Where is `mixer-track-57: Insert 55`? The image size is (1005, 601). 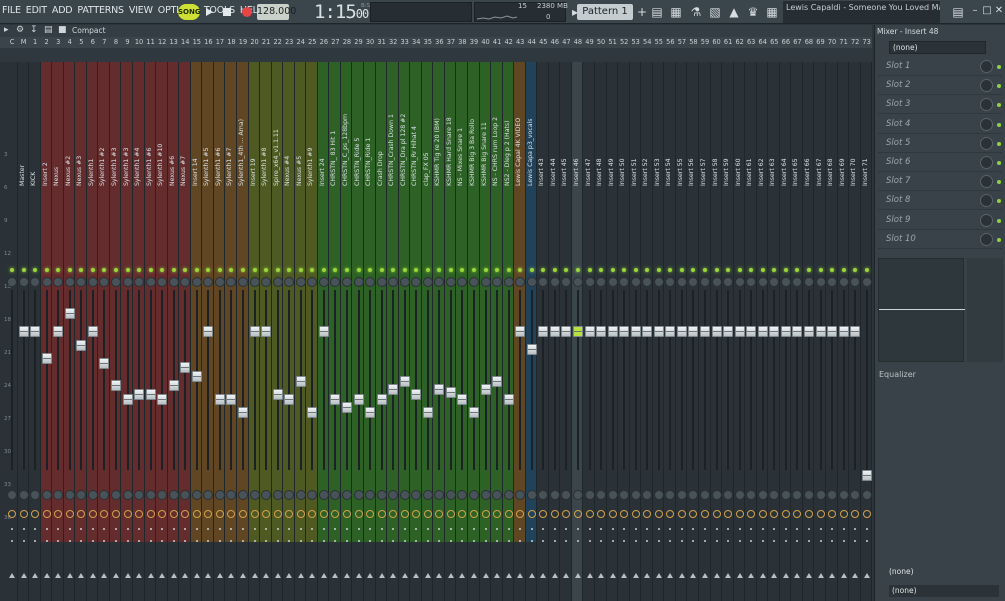
mixer-track-57: Insert 55 is located at coordinates (682, 331).